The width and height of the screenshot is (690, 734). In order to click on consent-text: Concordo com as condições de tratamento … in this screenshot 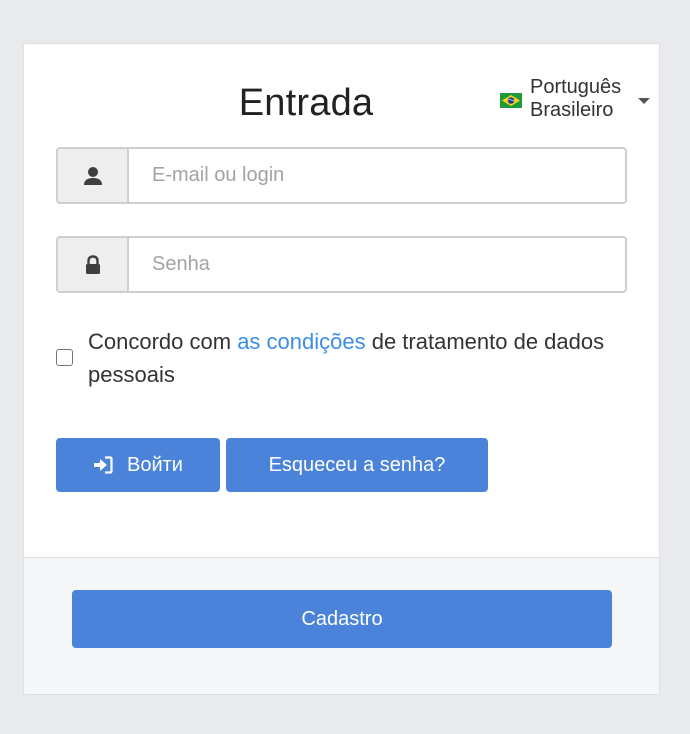, I will do `click(352, 358)`.